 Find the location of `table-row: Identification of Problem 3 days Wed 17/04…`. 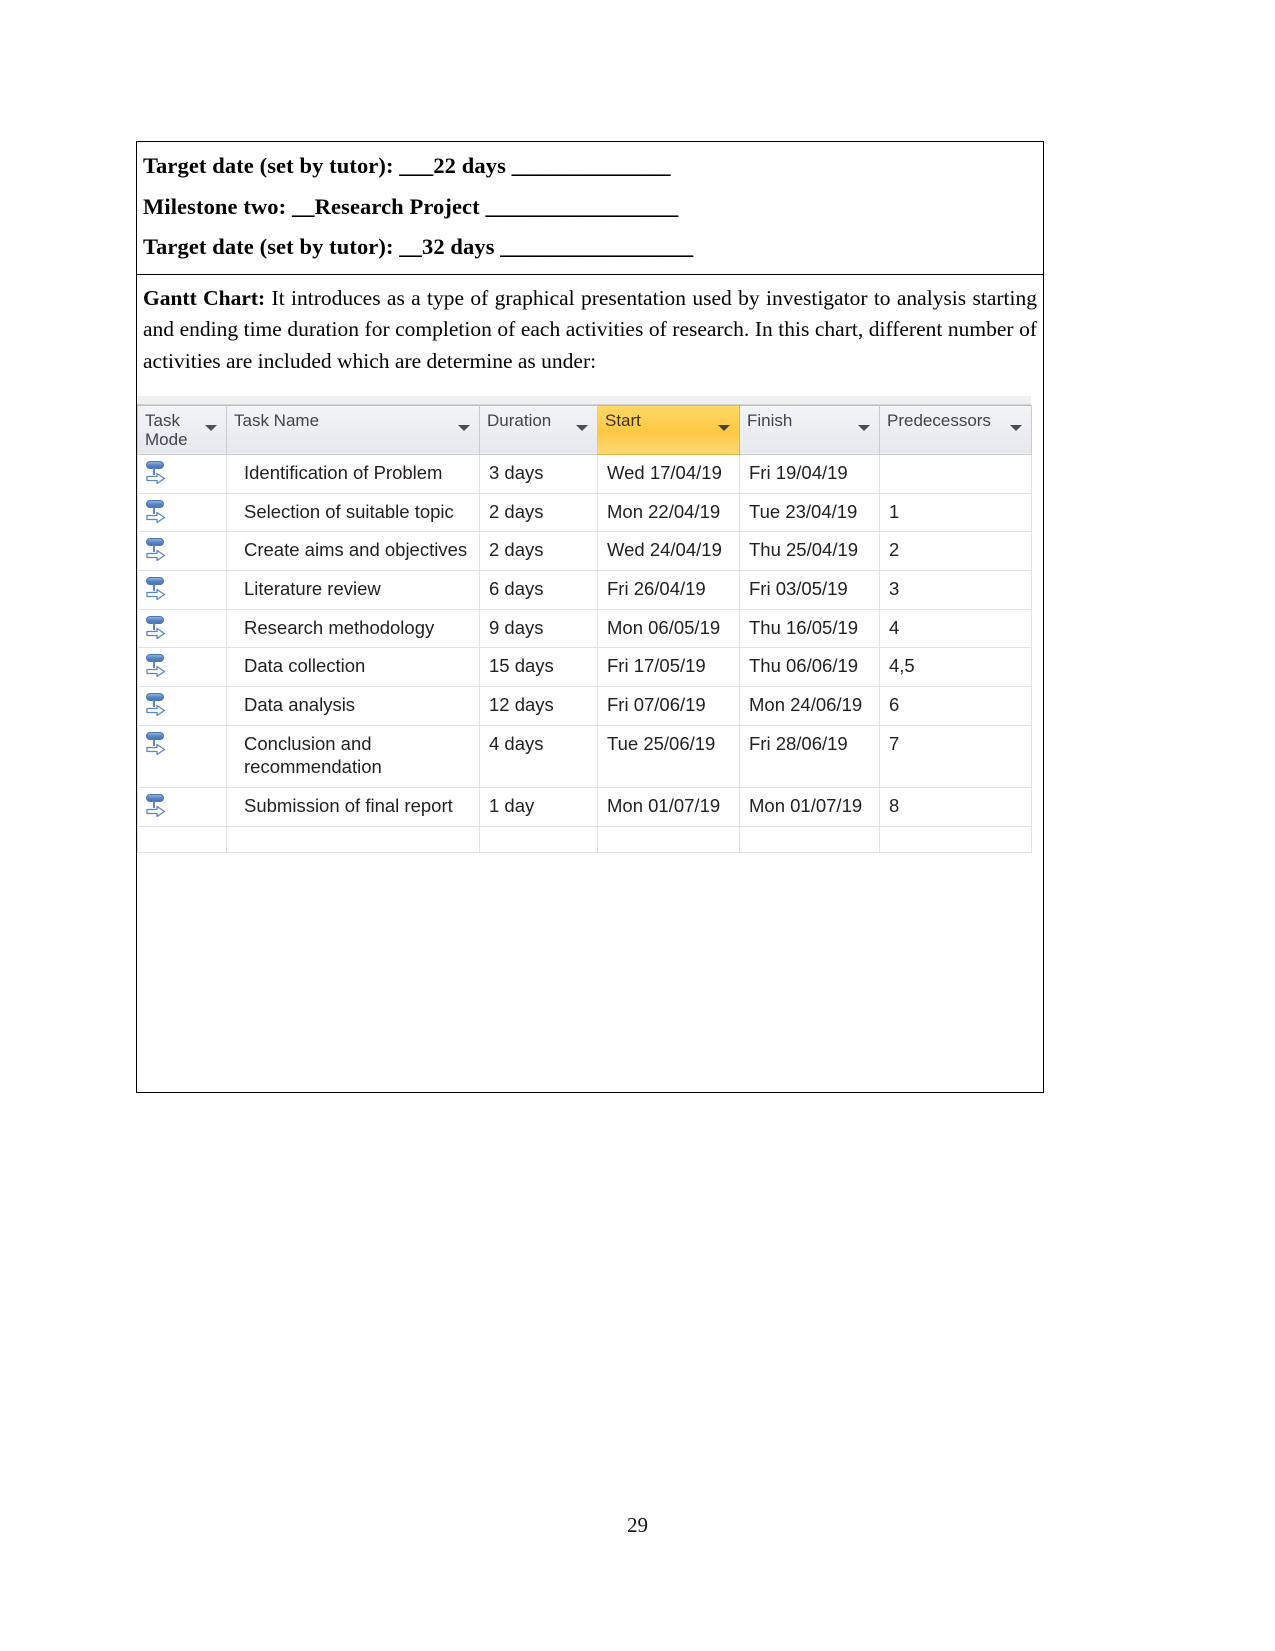

table-row: Identification of Problem 3 days Wed 17/04… is located at coordinates (584, 474).